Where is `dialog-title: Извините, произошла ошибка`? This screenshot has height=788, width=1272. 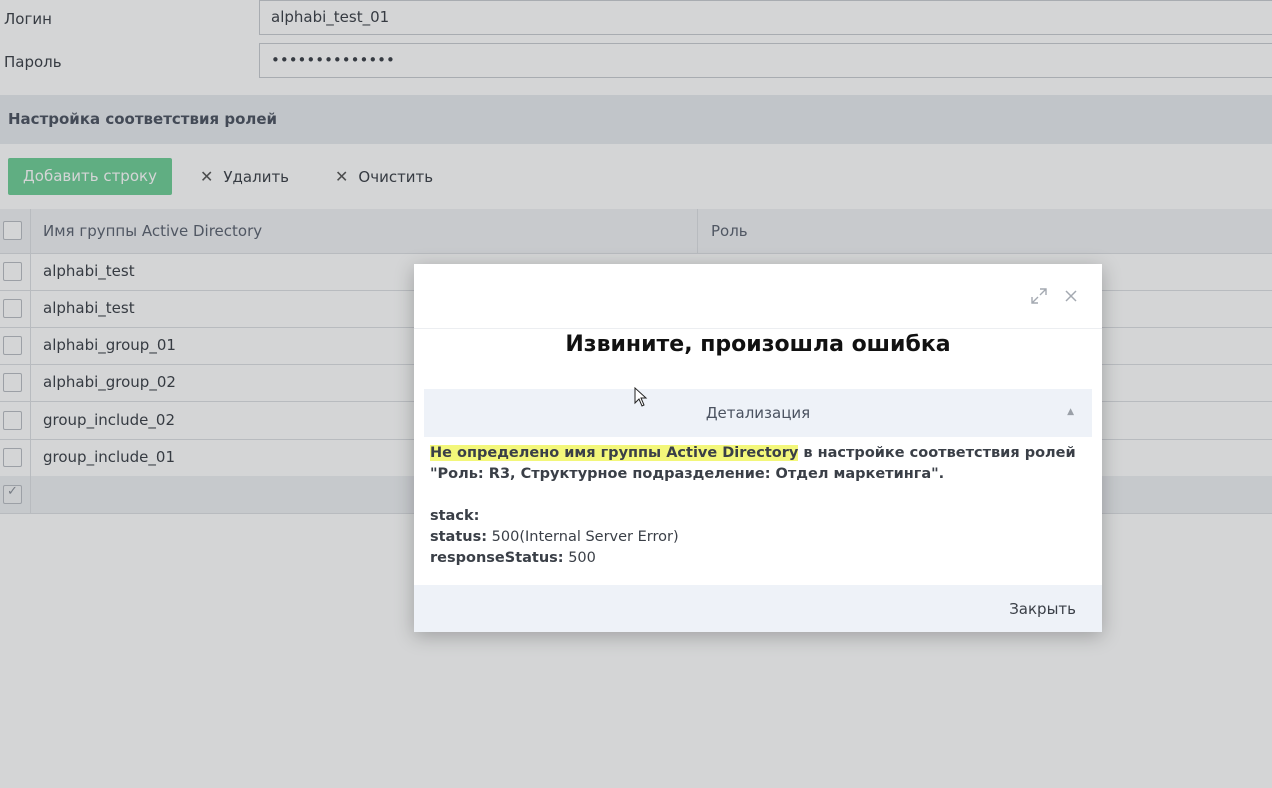 dialog-title: Извините, произошла ошибка is located at coordinates (758, 344).